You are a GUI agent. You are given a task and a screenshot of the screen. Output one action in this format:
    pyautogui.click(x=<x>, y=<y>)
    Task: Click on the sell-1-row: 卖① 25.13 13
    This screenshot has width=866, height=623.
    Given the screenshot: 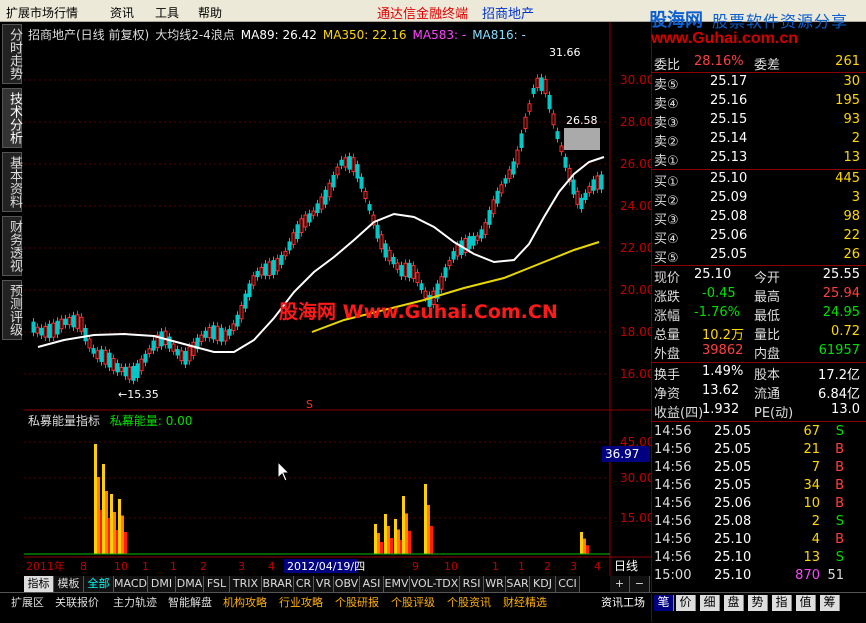 What is the action you would take?
    pyautogui.click(x=759, y=159)
    